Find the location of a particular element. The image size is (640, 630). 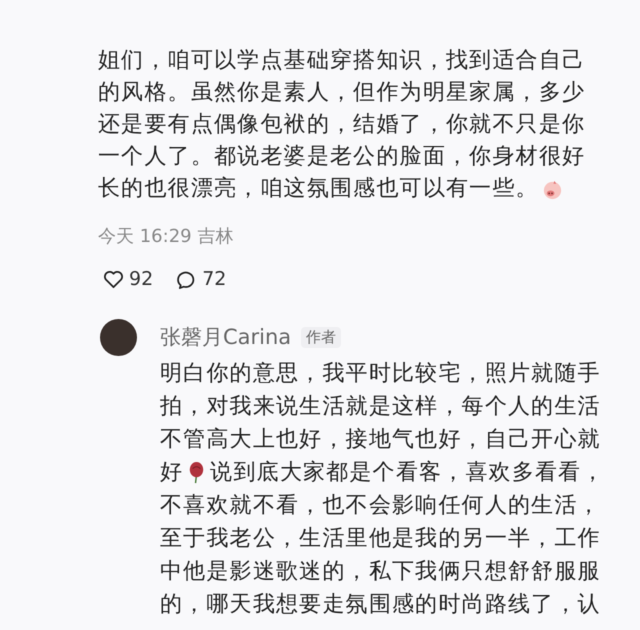

reply-text: 拍，对我来说生活就是这样，每个人的生活 is located at coordinates (380, 406).